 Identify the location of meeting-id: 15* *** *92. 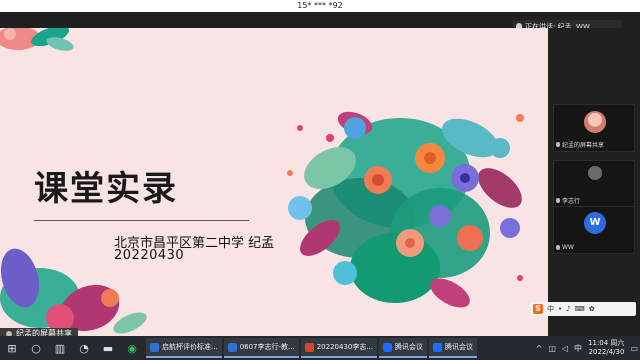
(320, 5).